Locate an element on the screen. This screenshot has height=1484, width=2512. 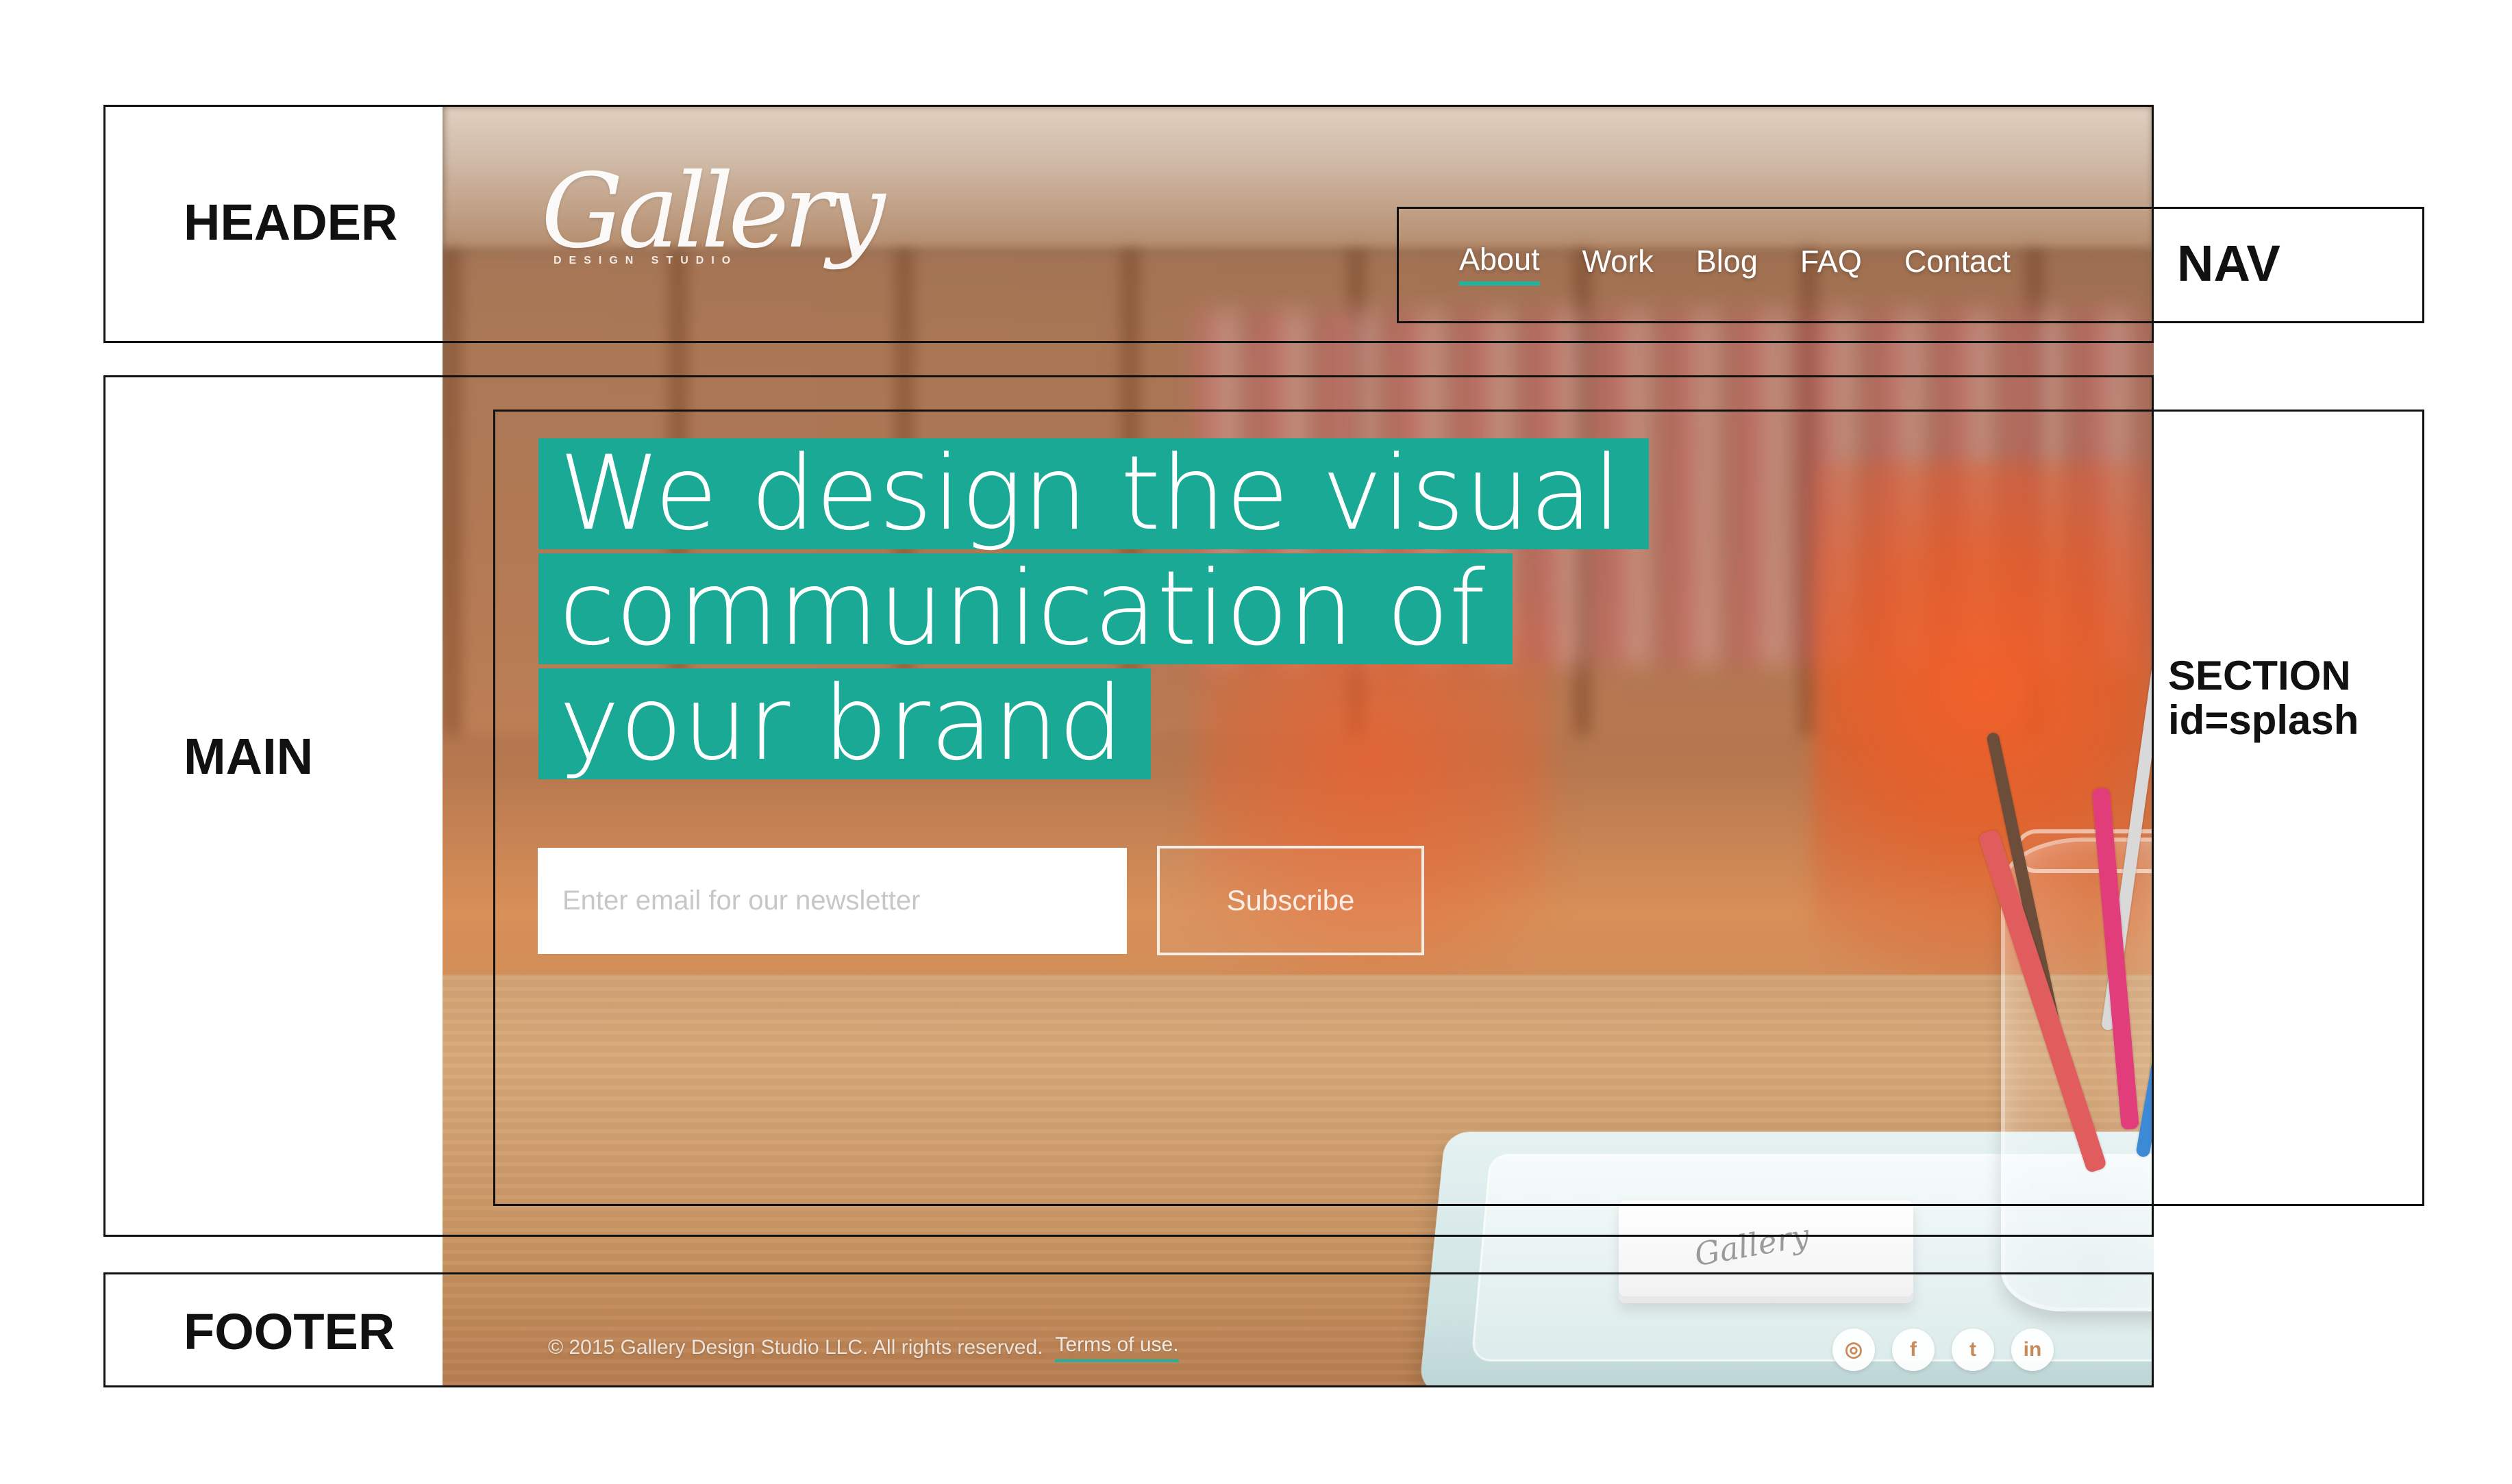
main-label: MAIN is located at coordinates (249, 756).